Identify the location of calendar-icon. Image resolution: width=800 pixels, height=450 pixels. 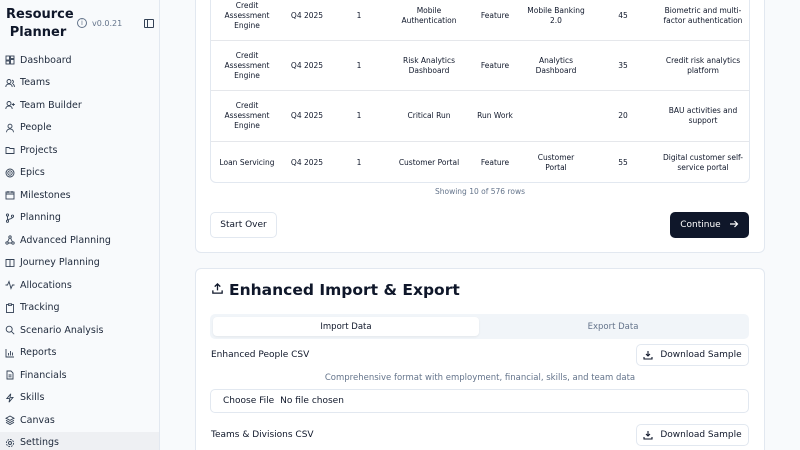
(10, 195).